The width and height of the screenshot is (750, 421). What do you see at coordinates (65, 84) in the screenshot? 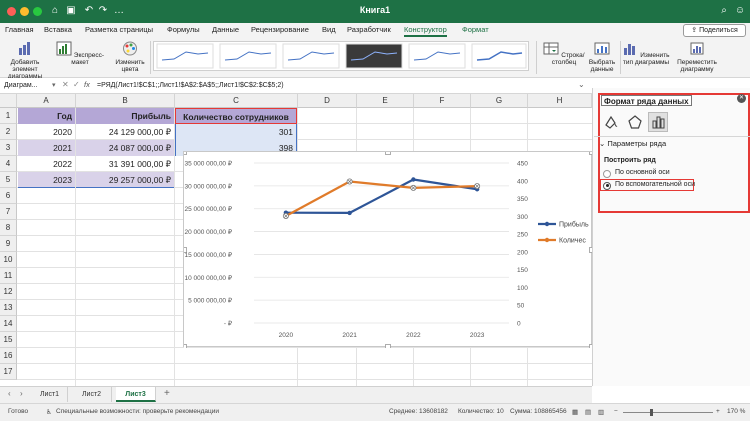
I see `cancel-icon: ✕` at bounding box center [65, 84].